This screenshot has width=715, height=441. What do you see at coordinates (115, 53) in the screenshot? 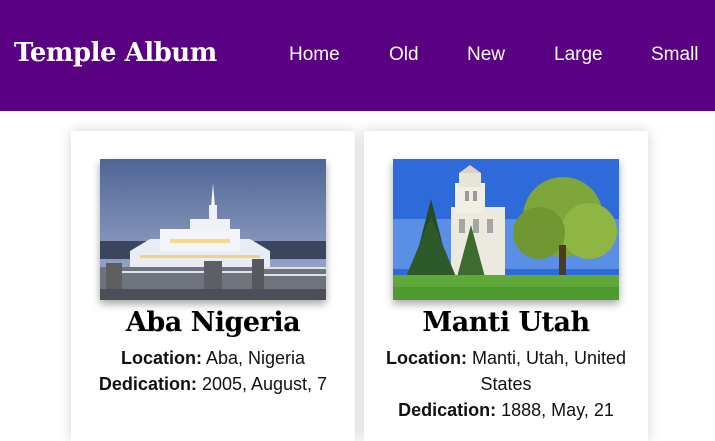
I see `site-logo: Temple Album` at bounding box center [115, 53].